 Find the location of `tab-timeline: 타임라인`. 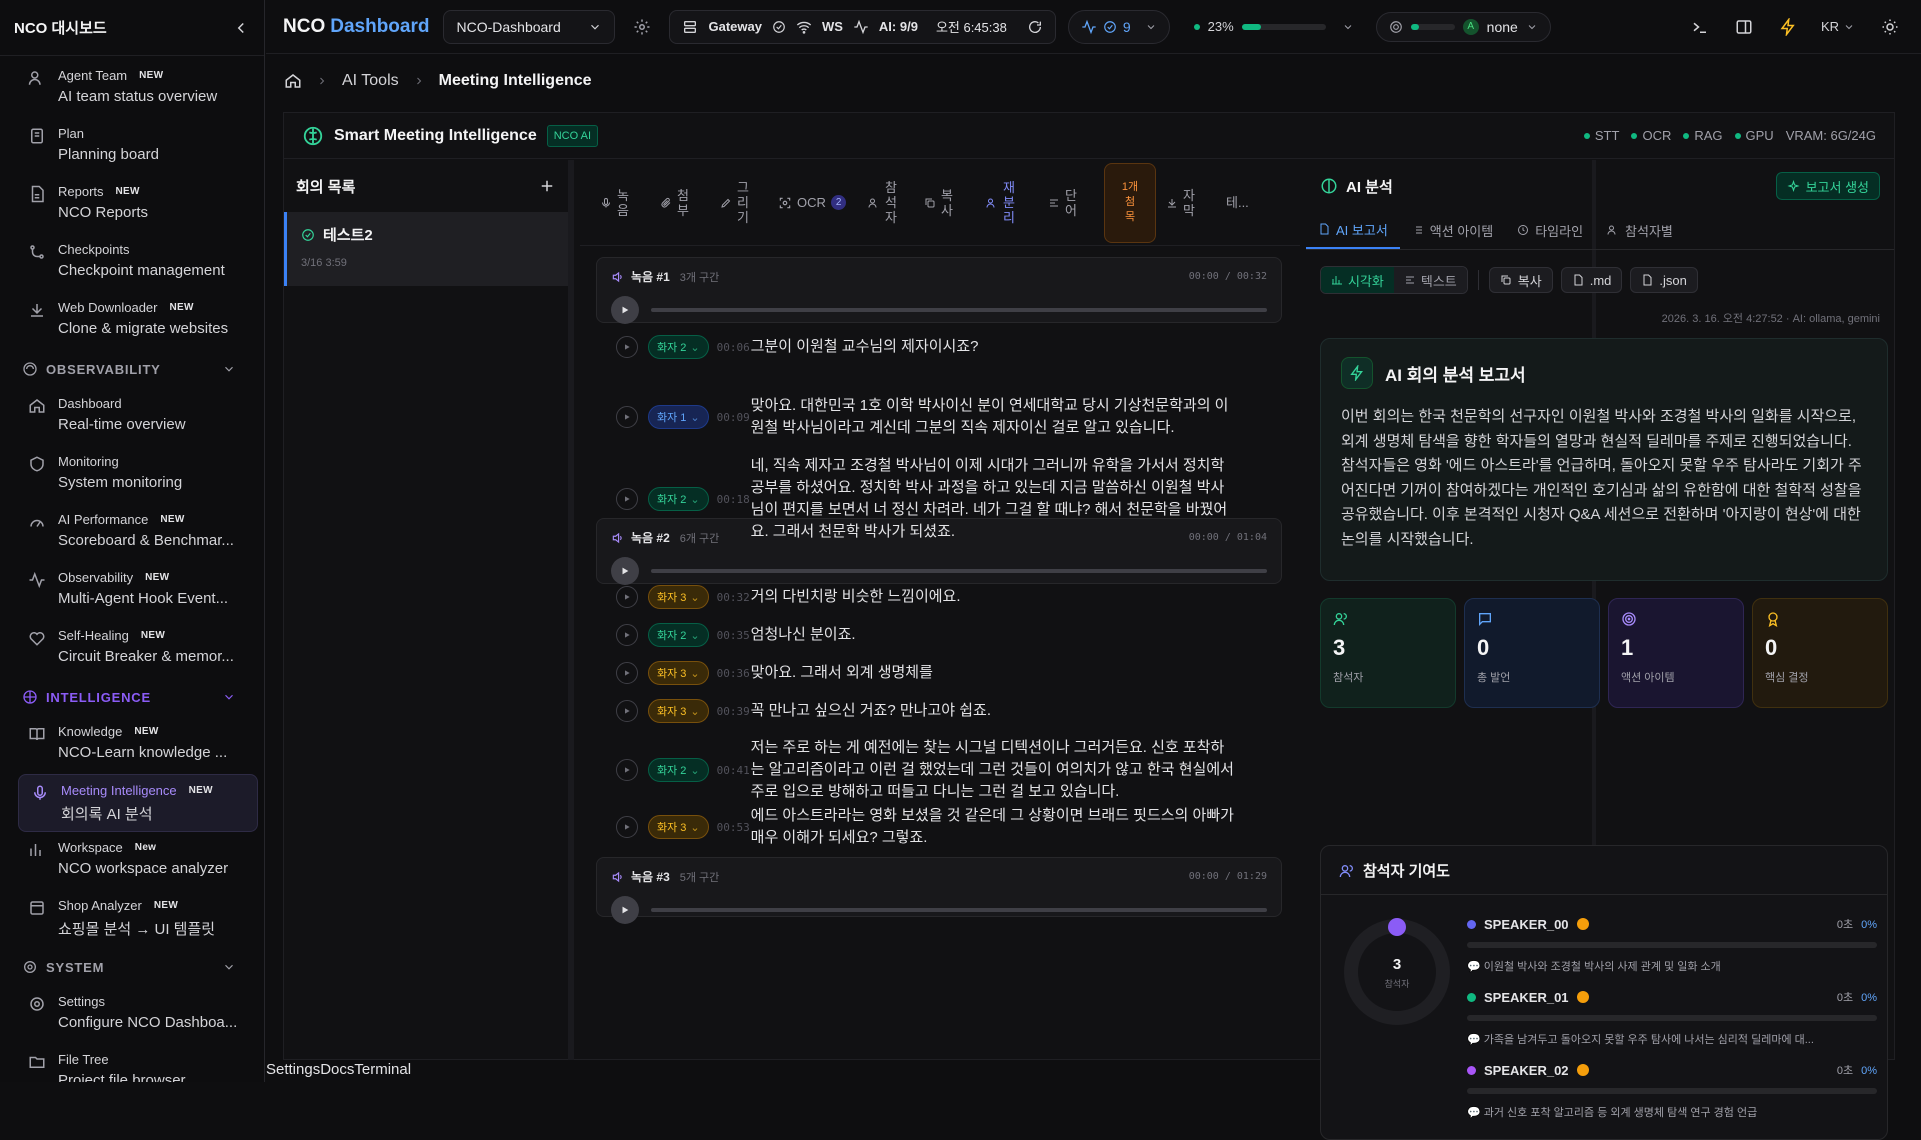

tab-timeline: 타임라인 is located at coordinates (1550, 230).